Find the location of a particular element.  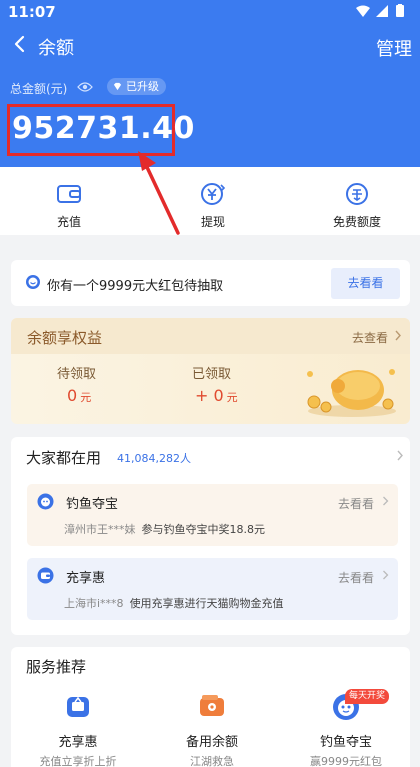

recharge-label: 充值 is located at coordinates (68, 222).